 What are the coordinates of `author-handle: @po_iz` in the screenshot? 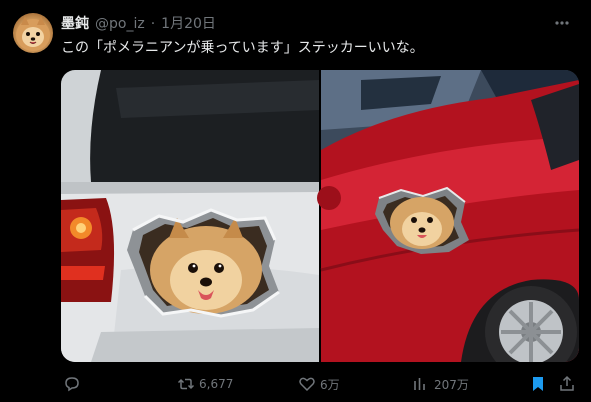 It's located at (120, 24).